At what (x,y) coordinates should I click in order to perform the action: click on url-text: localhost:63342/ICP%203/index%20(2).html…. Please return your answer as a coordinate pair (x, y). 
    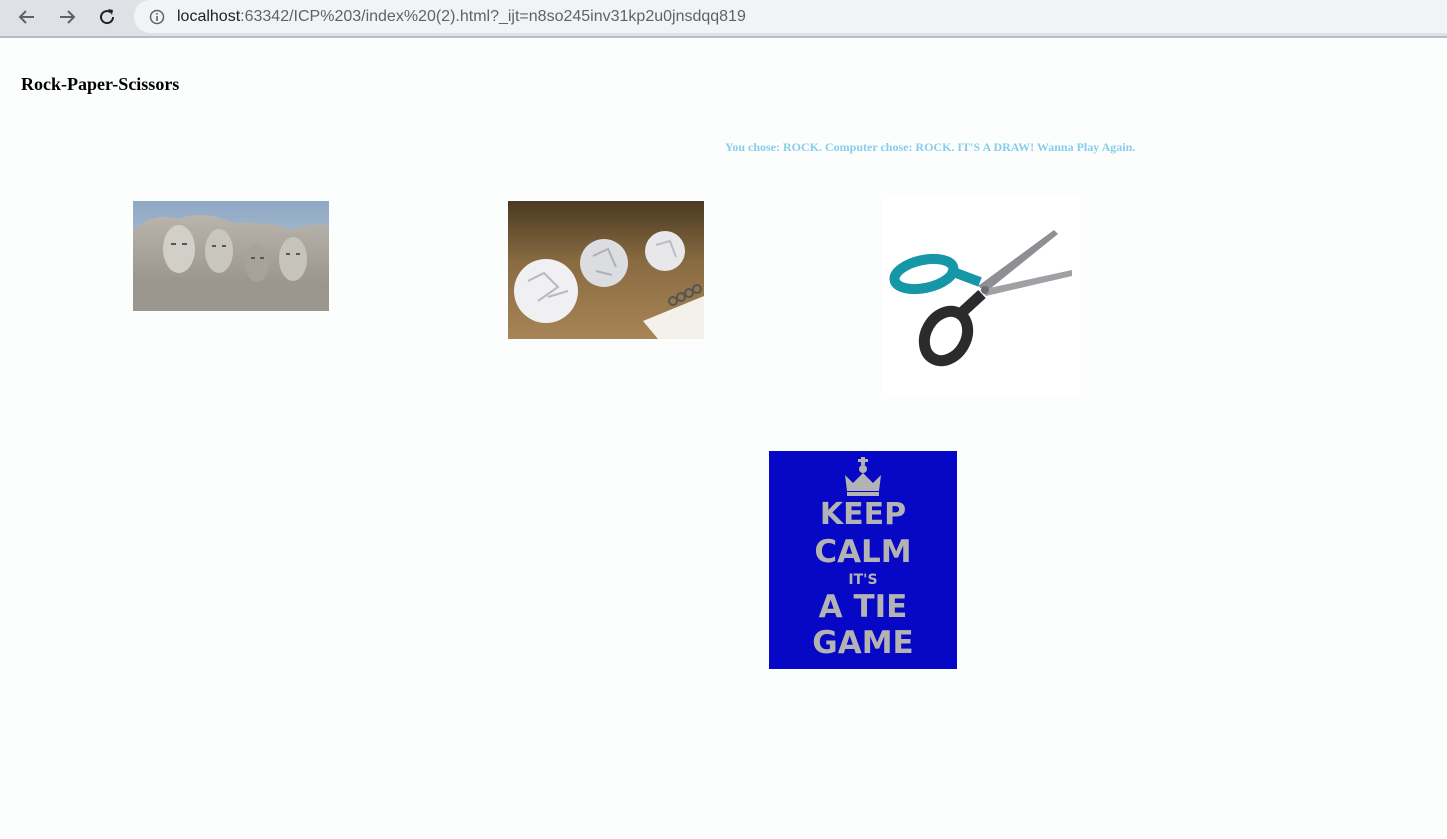
    Looking at the image, I should click on (461, 16).